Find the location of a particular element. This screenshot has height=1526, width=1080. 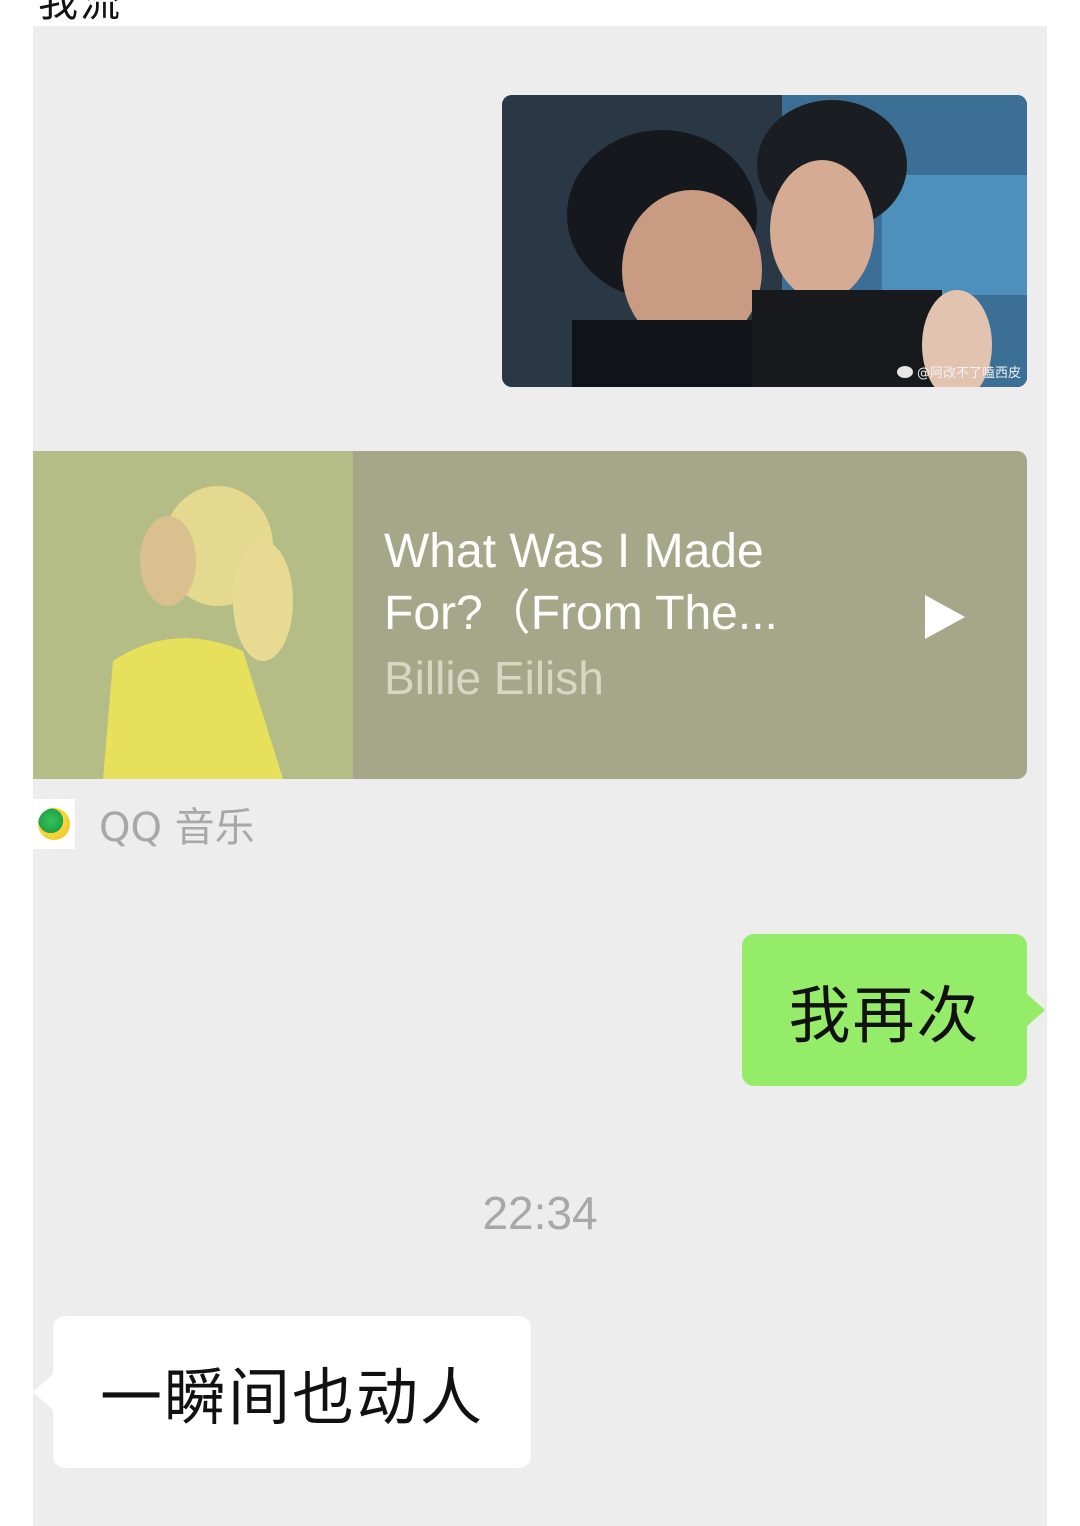

photo-watermark: @阿改不了嗑西皮 is located at coordinates (958, 371).